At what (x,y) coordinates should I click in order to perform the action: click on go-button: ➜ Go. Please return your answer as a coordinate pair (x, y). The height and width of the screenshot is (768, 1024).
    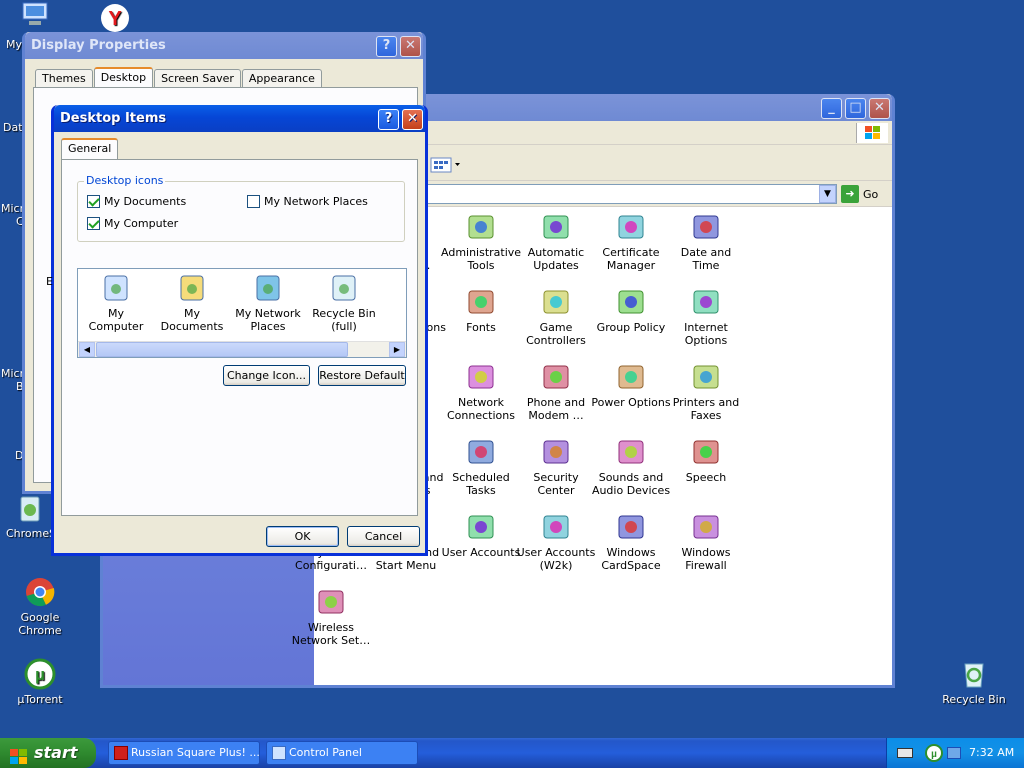
    Looking at the image, I should click on (863, 194).